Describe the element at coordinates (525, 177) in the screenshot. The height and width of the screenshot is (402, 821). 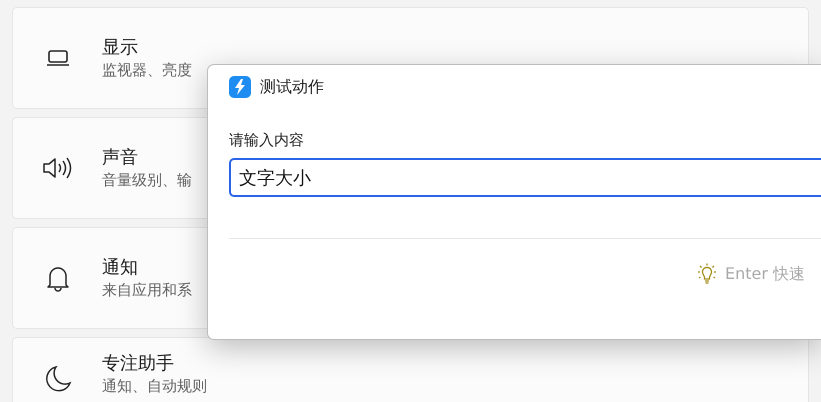
I see `input-field: 文字大小` at that location.